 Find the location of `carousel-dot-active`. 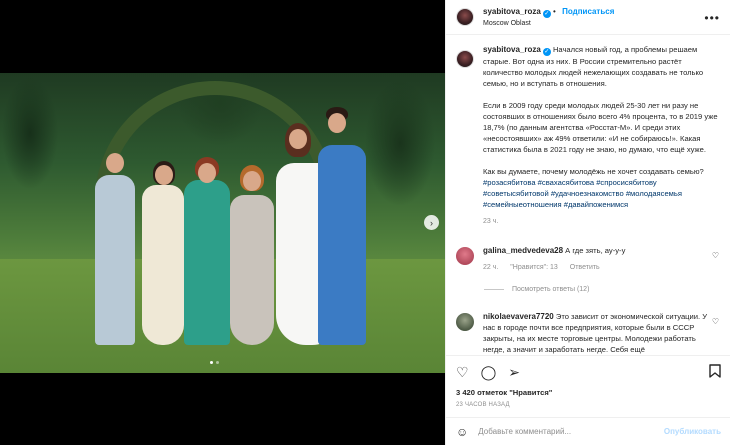

carousel-dot-active is located at coordinates (211, 362).